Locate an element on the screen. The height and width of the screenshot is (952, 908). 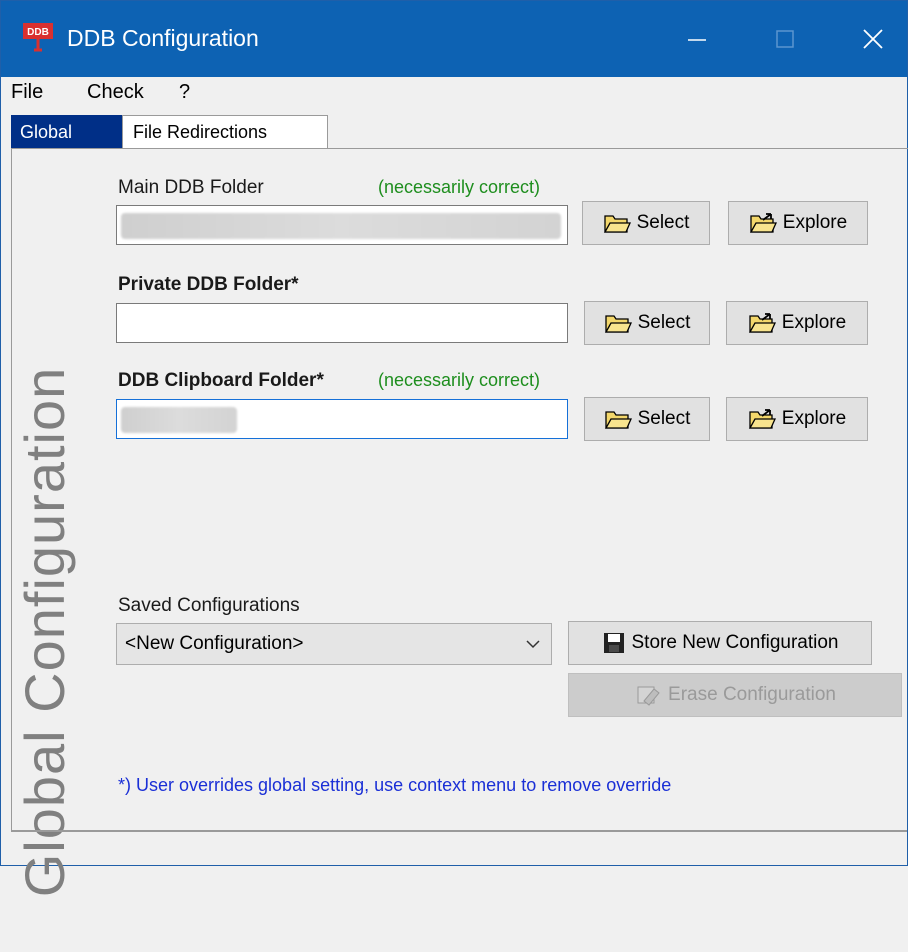
menu-help: ? is located at coordinates (184, 92).